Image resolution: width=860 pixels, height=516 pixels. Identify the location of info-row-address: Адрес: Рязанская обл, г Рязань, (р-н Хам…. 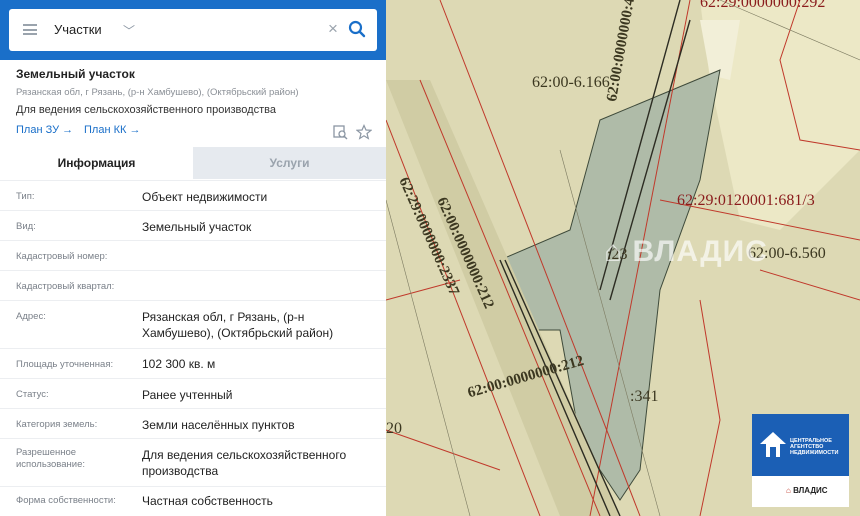
(193, 324).